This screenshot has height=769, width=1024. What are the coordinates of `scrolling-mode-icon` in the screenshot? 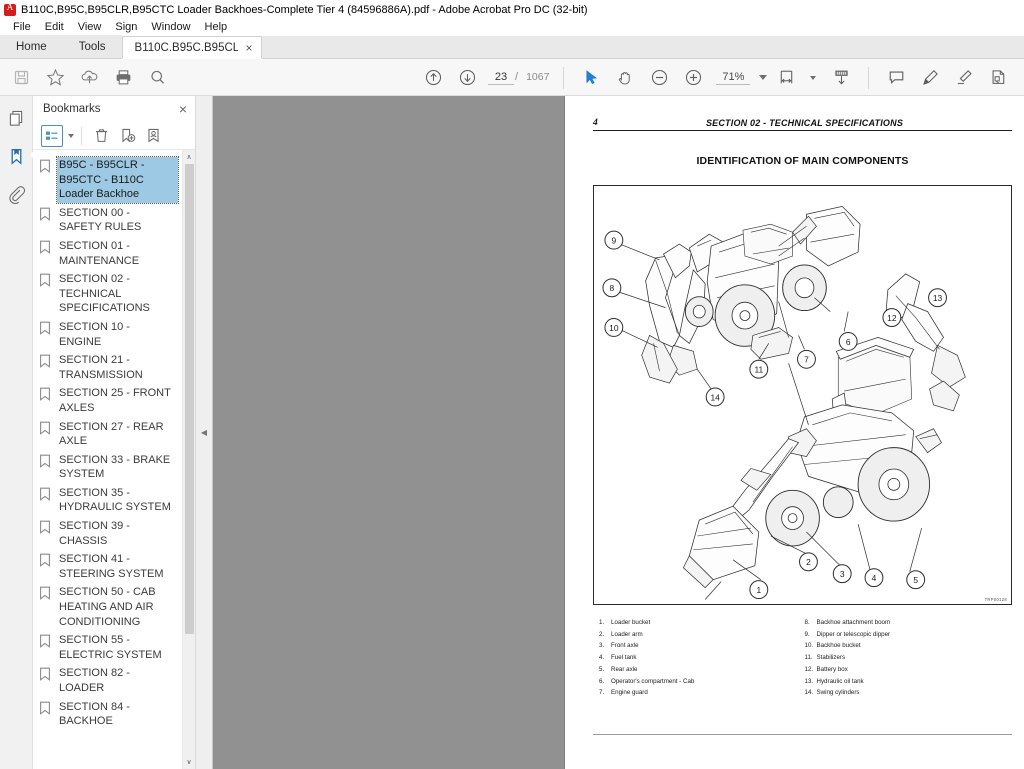 It's located at (841, 78).